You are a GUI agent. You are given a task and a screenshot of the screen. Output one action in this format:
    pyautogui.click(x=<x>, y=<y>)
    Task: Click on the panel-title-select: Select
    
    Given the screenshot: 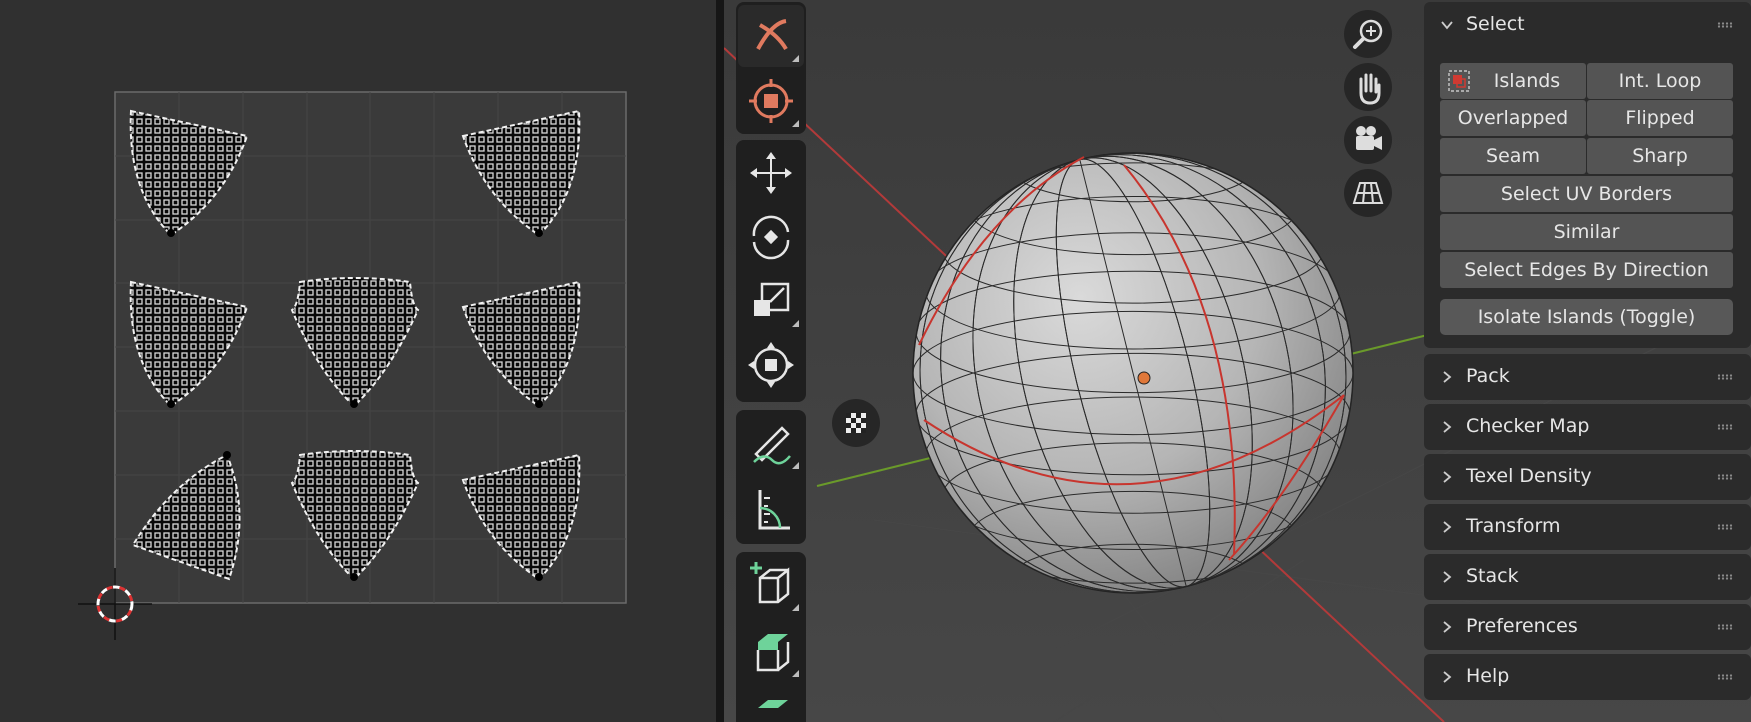 What is the action you would take?
    pyautogui.click(x=1495, y=24)
    